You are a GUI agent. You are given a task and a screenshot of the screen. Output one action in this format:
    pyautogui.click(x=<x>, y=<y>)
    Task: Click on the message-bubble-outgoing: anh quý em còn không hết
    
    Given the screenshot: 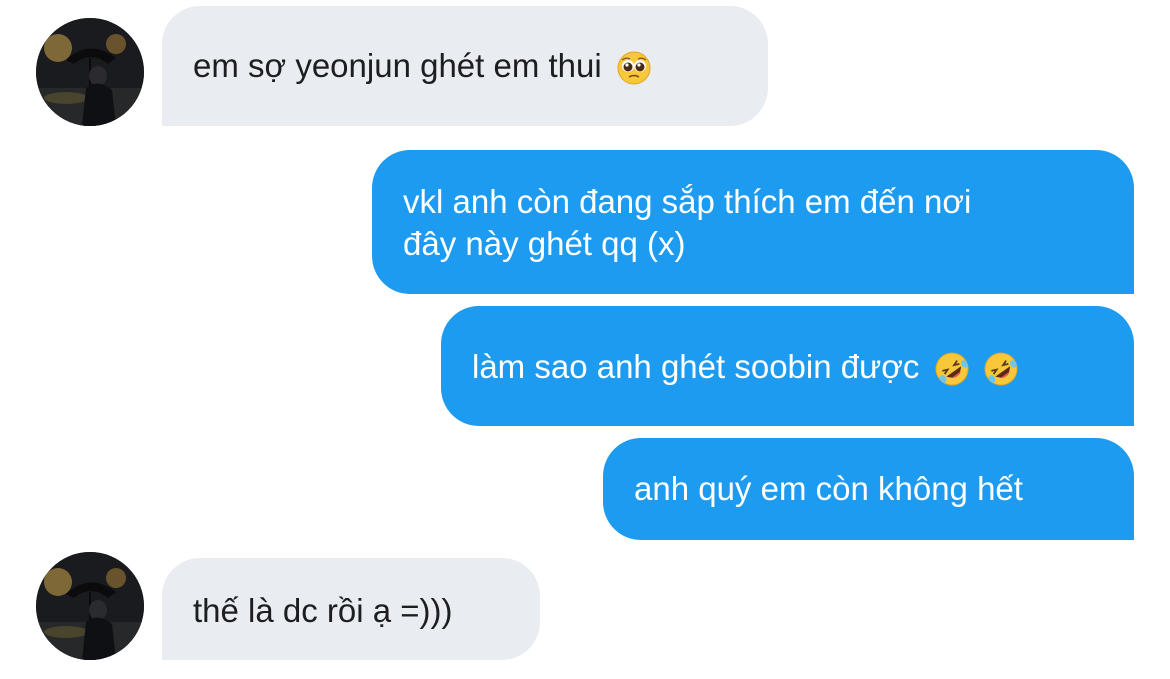 What is the action you would take?
    pyautogui.click(x=868, y=489)
    